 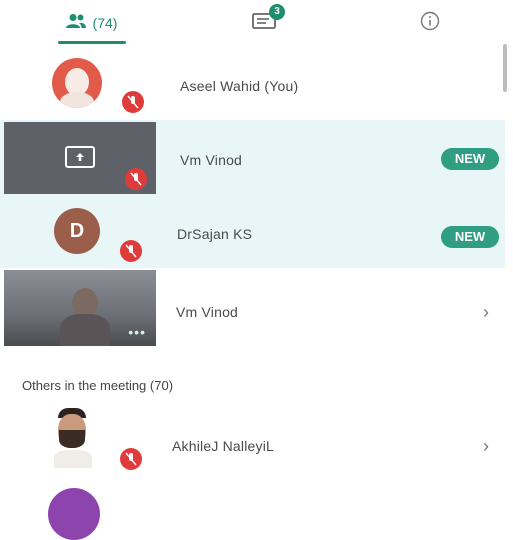 I want to click on info-icon, so click(x=430, y=23).